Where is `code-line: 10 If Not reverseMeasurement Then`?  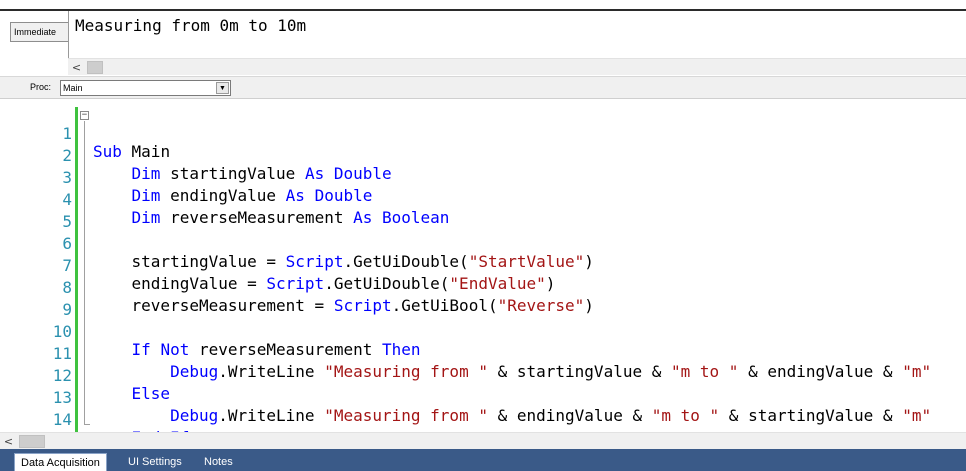
code-line: 10 If Not reverseMeasurement Then is located at coordinates (483, 331).